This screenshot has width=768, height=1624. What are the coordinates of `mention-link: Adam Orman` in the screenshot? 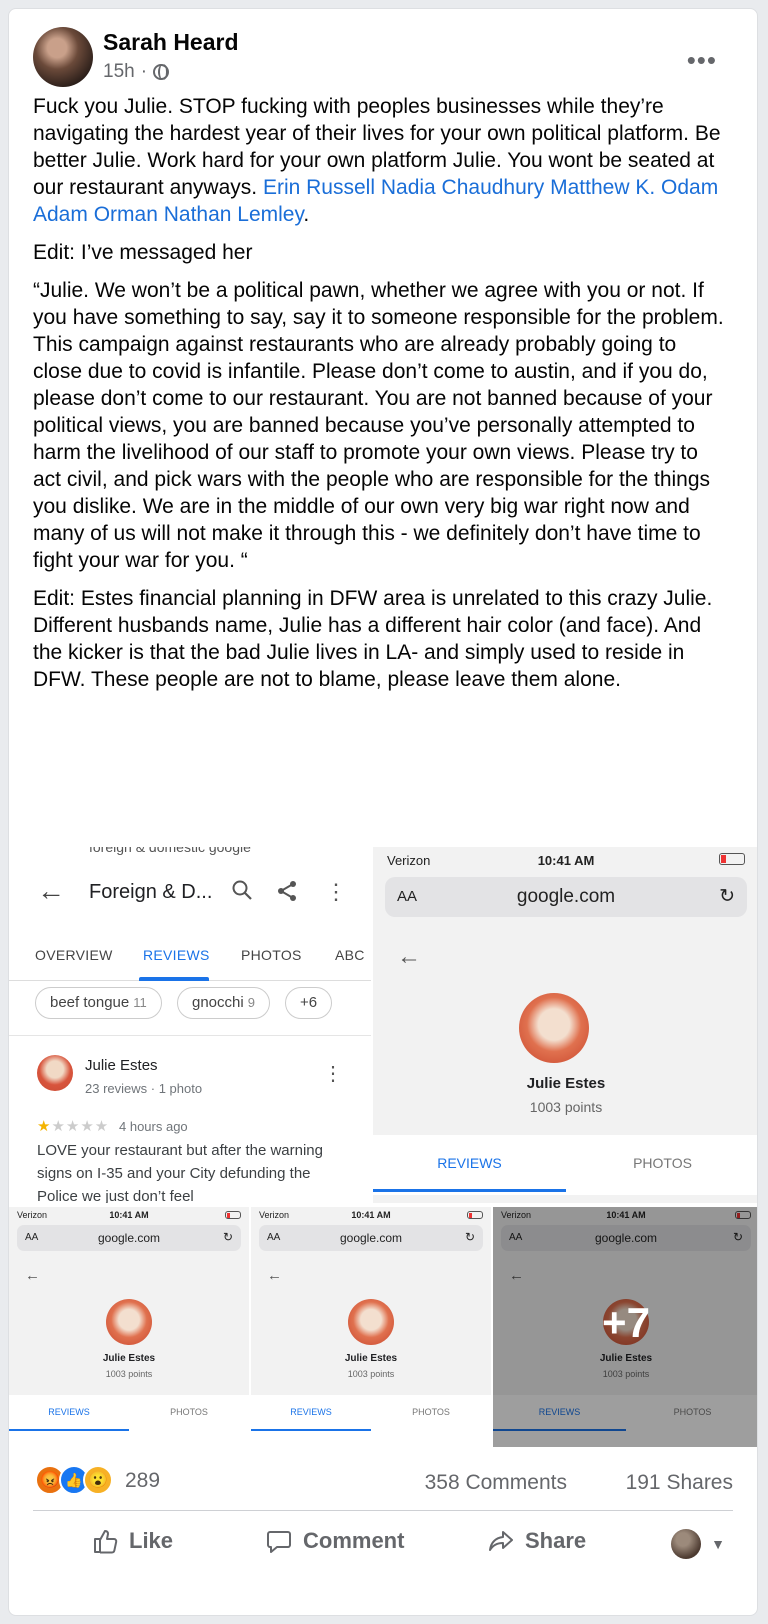 It's located at (95, 214).